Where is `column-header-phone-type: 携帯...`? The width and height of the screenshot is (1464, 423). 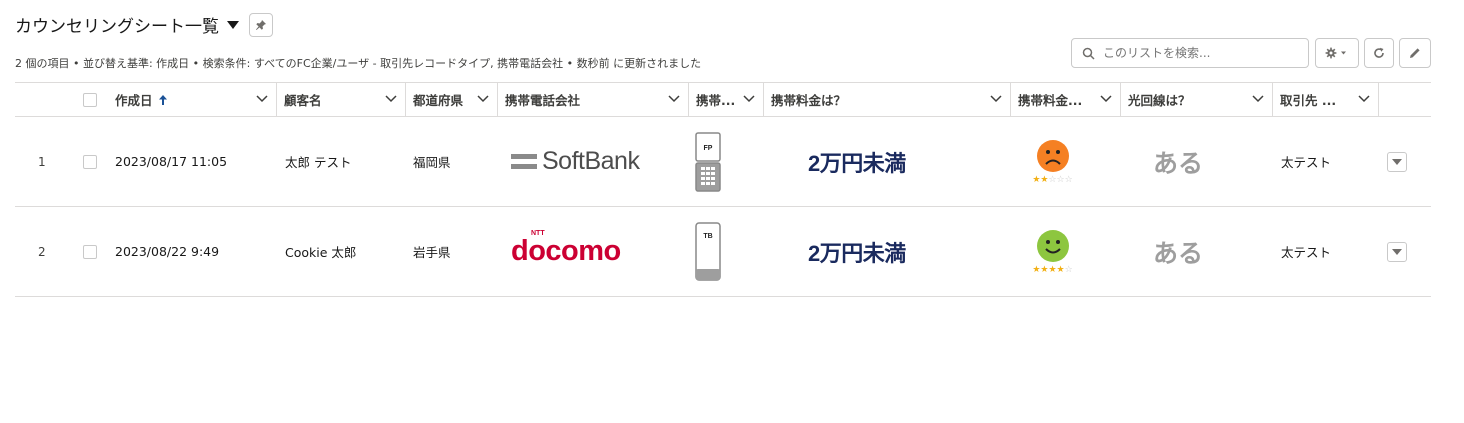 column-header-phone-type: 携帯... is located at coordinates (725, 99).